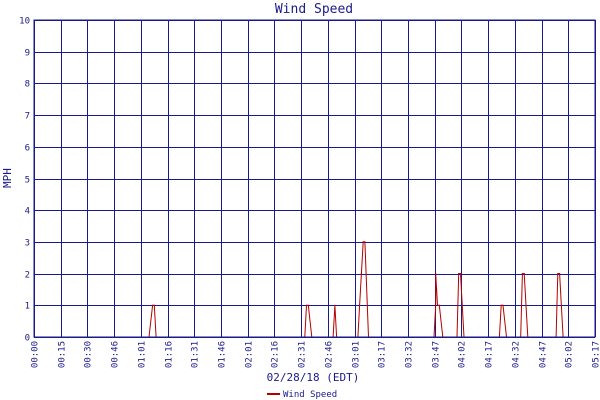 Image resolution: width=600 pixels, height=400 pixels. Describe the element at coordinates (313, 377) in the screenshot. I see `x-axis-label: 02/28/18 (EDT)` at that location.